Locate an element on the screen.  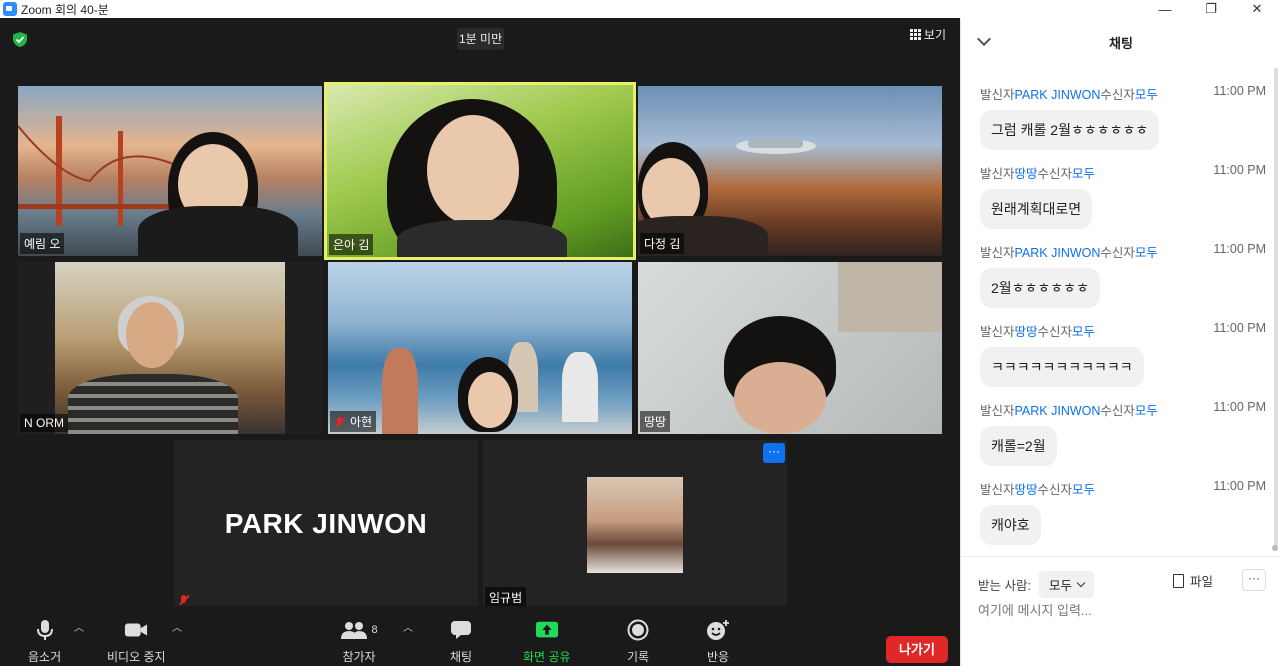
minimize-button: — is located at coordinates (1165, 9).